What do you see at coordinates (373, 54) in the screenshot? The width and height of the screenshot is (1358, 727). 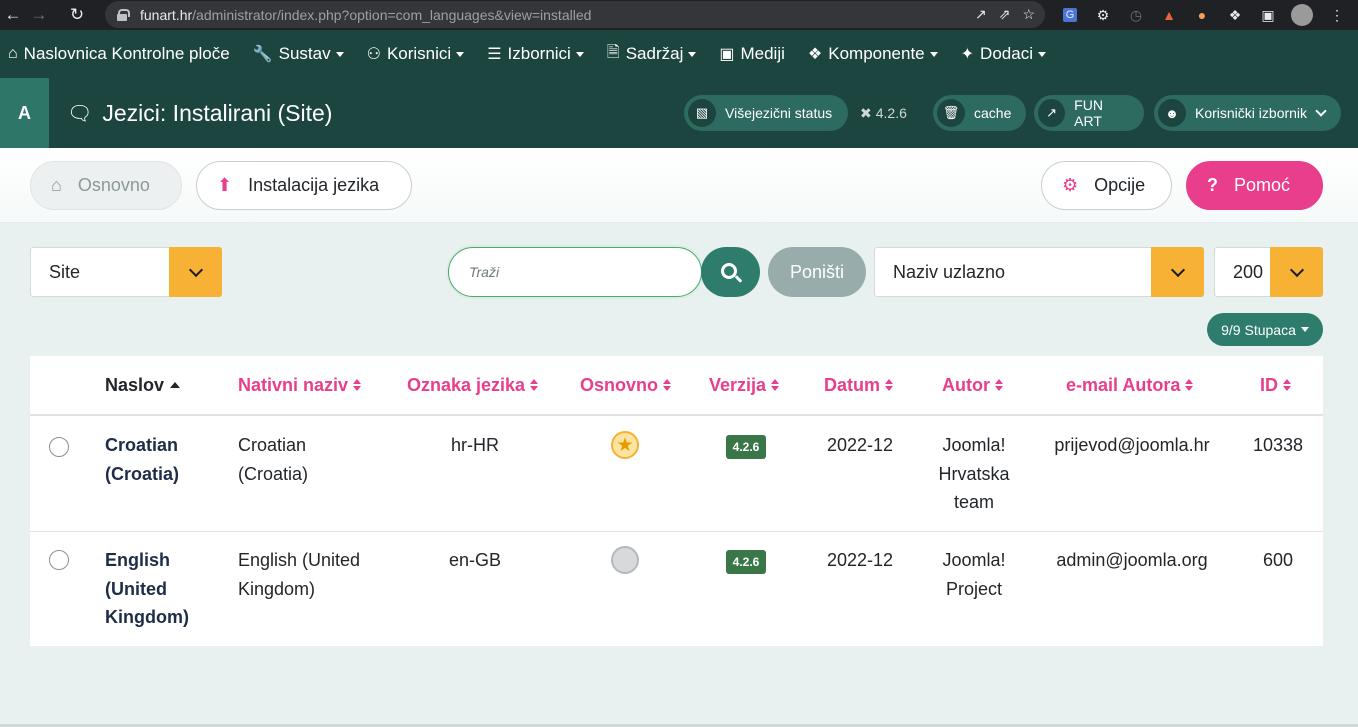 I see `users-icon: ⚇` at bounding box center [373, 54].